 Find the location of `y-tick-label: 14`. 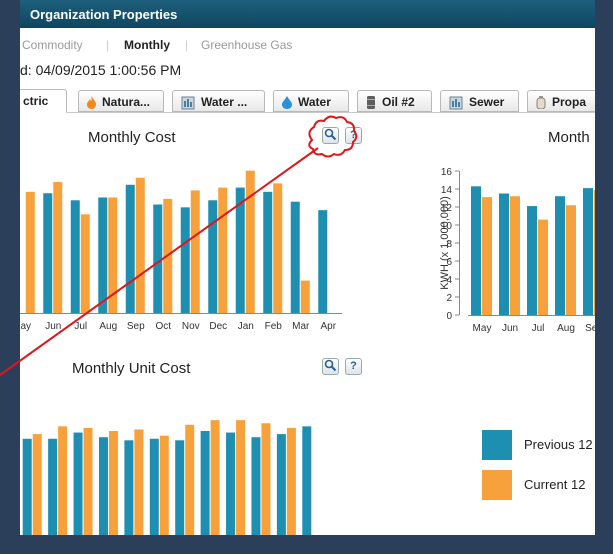

y-tick-label: 14 is located at coordinates (447, 190).